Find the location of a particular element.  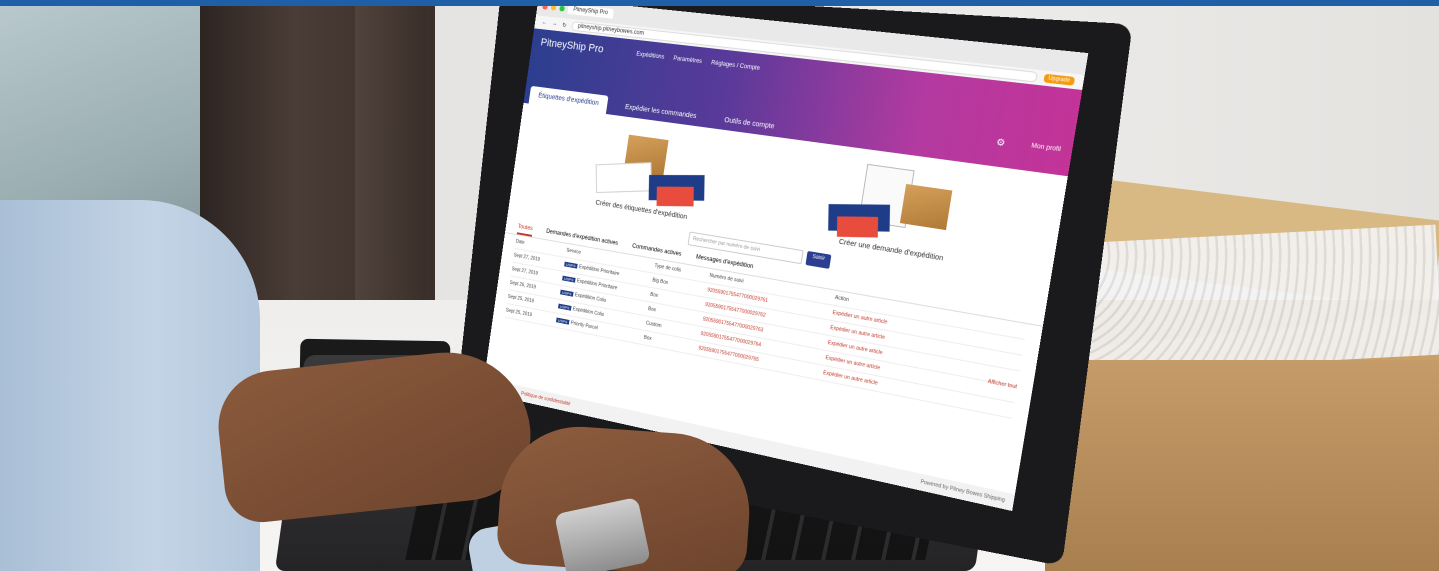

top-accent-line is located at coordinates (719, 3).